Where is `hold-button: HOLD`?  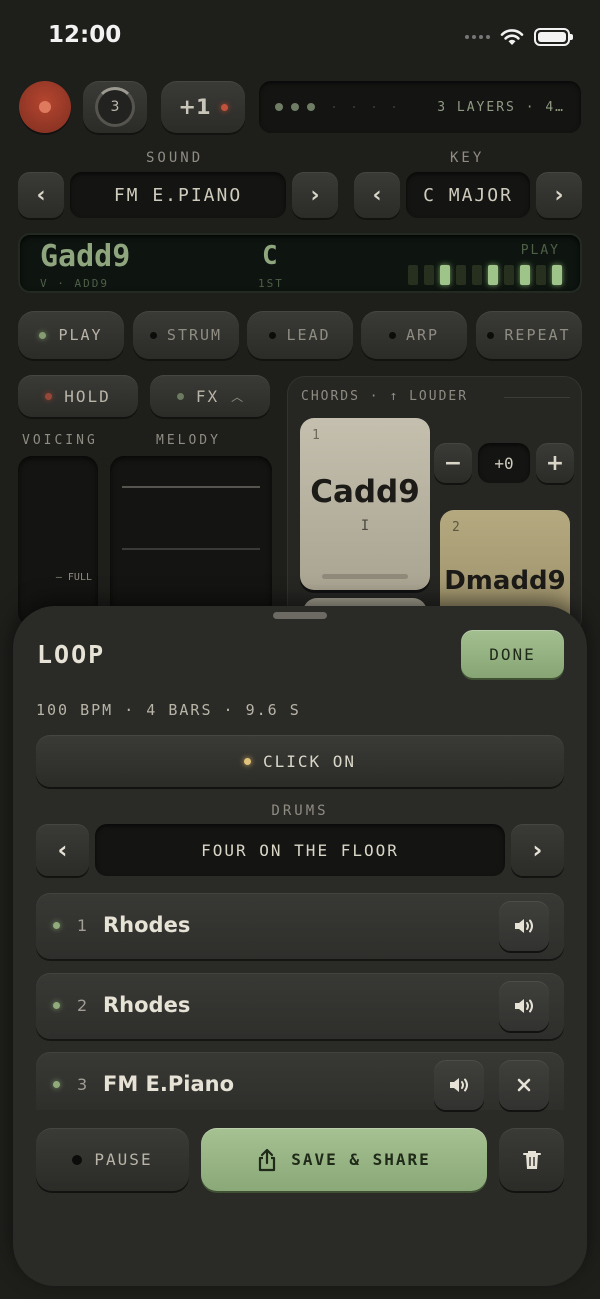 hold-button: HOLD is located at coordinates (78, 396).